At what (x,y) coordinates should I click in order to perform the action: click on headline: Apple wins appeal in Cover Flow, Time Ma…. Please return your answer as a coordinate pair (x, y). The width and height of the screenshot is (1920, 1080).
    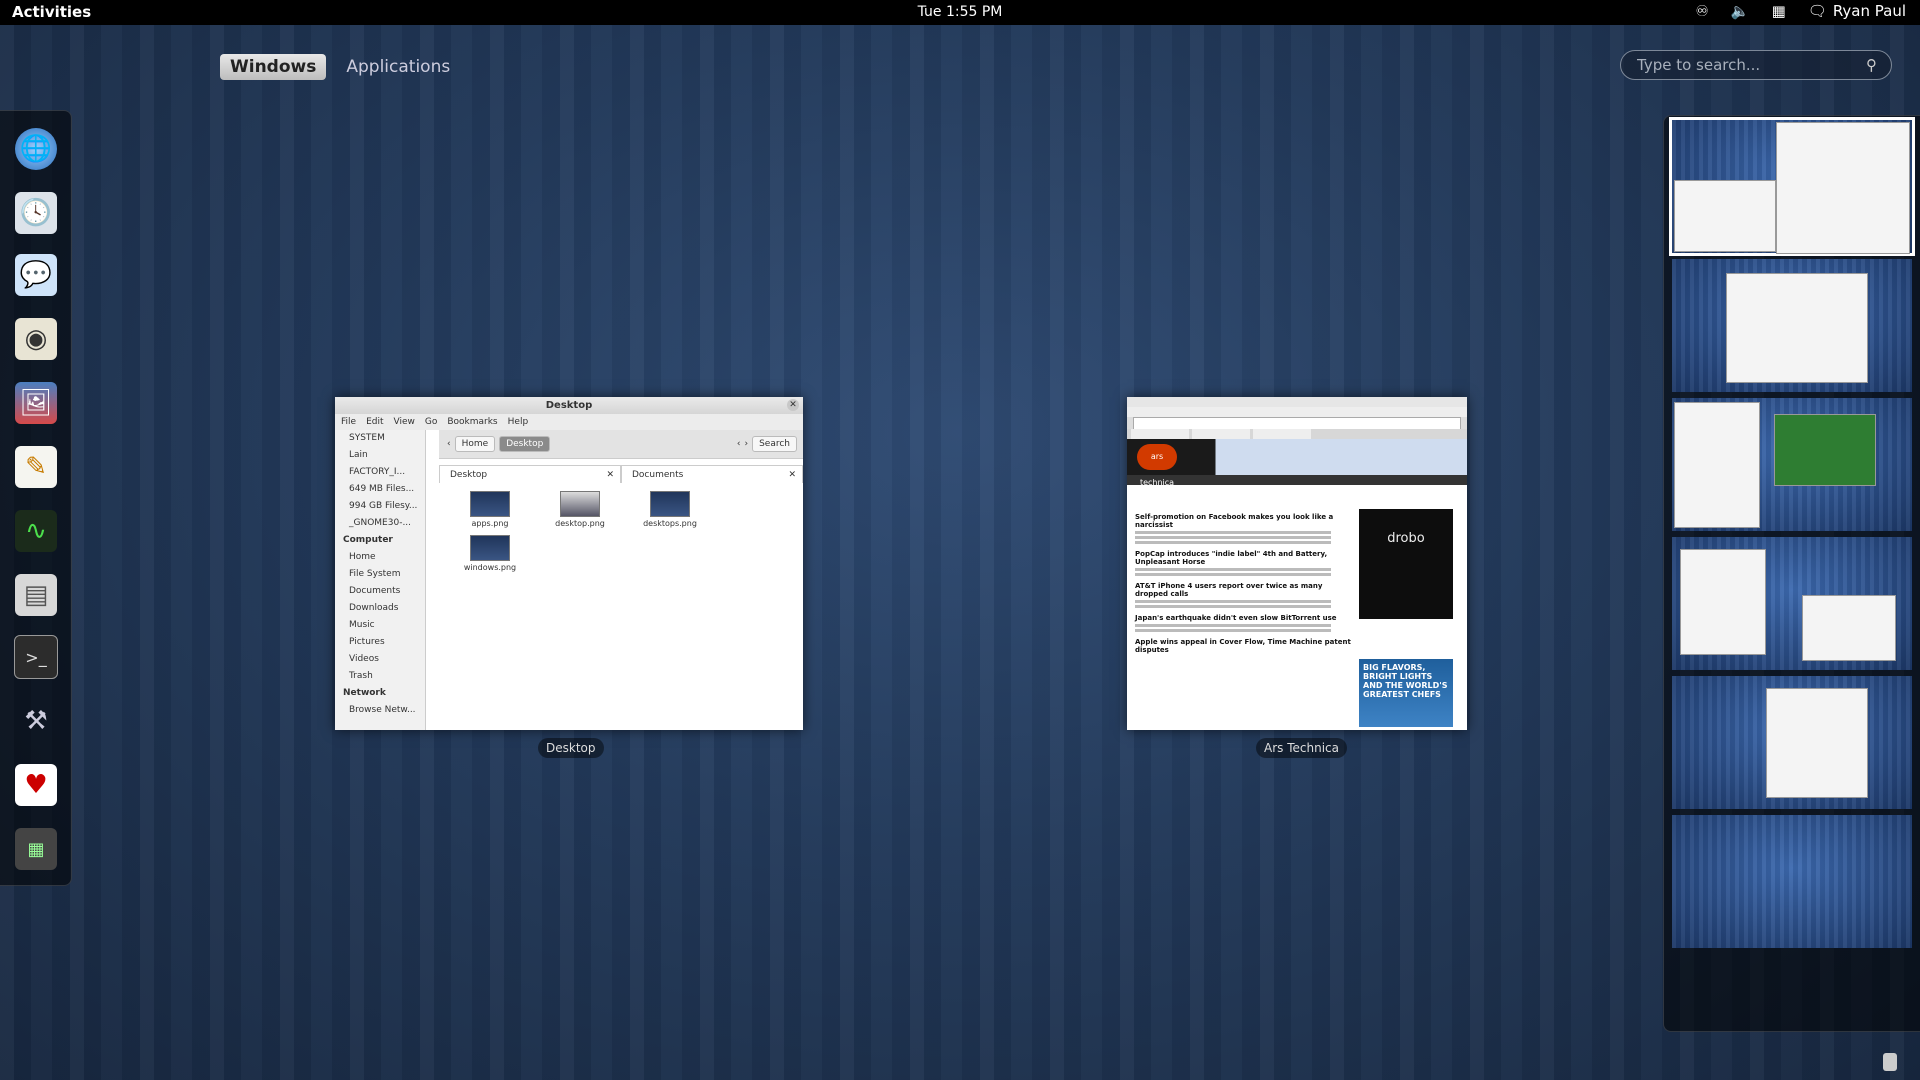
    Looking at the image, I should click on (1244, 646).